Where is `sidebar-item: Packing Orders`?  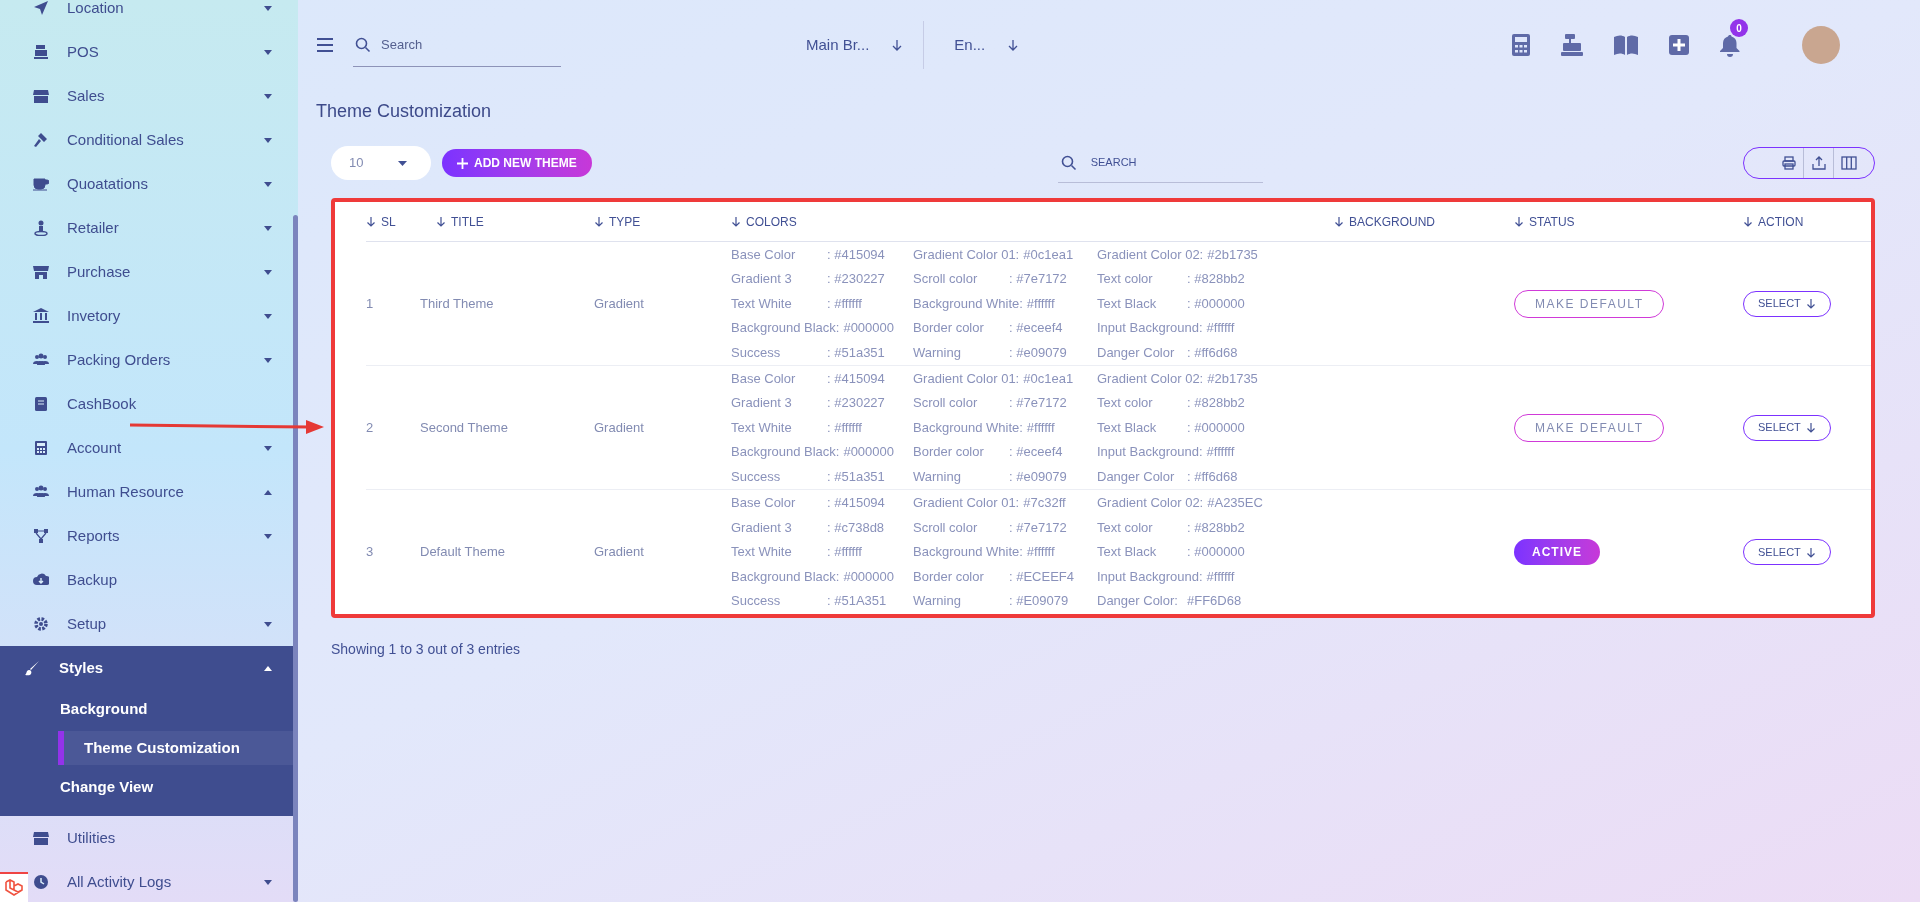 sidebar-item: Packing Orders is located at coordinates (161, 360).